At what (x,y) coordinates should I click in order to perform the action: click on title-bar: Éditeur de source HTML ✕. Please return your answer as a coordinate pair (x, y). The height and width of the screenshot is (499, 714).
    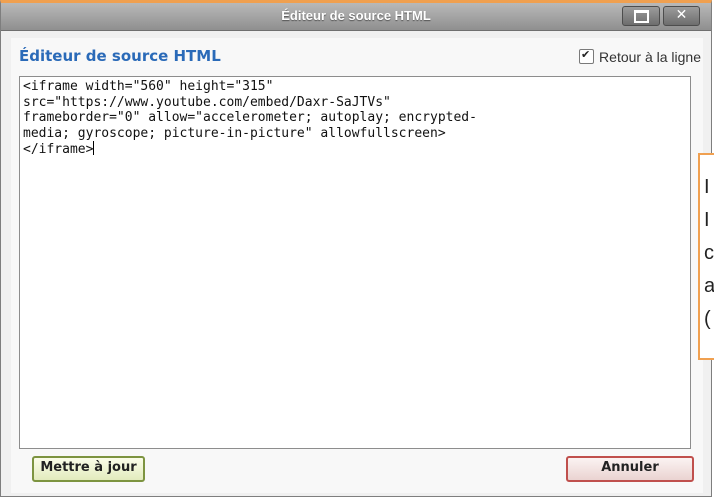
    Looking at the image, I should click on (356, 17).